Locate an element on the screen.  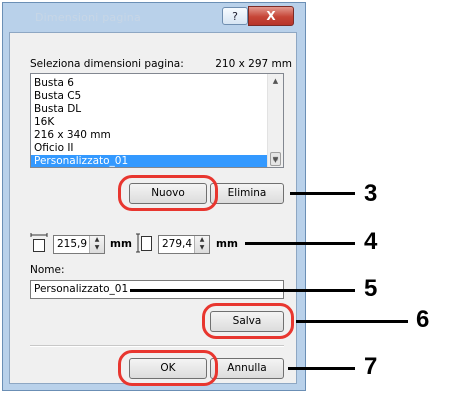
width-stepper: 215,9 ▲ ▼ is located at coordinates (79, 244).